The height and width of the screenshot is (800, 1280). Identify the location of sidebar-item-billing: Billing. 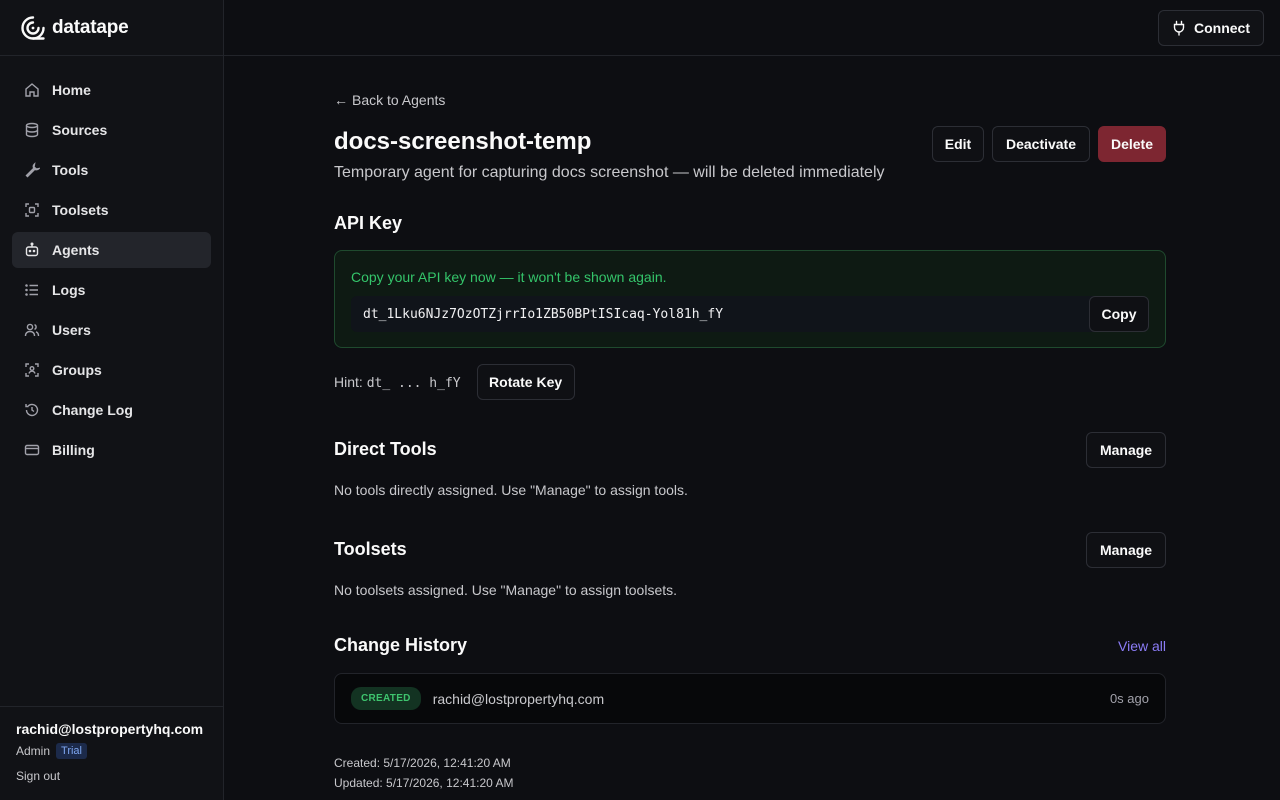
(111, 450).